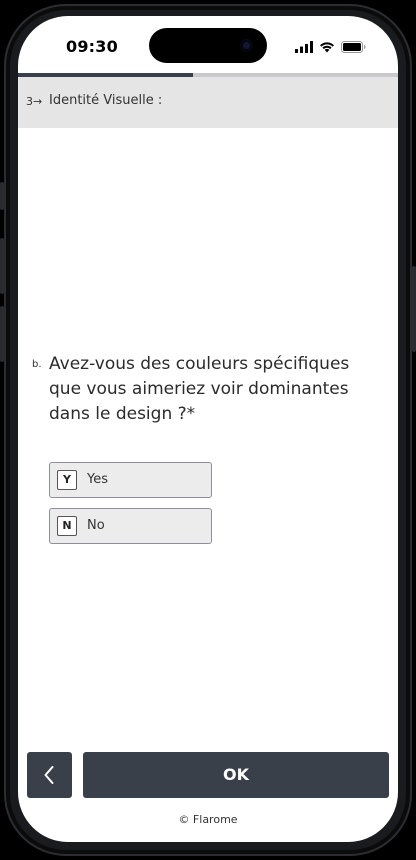 The image size is (416, 860). Describe the element at coordinates (37, 364) in the screenshot. I see `question-id: b.` at that location.